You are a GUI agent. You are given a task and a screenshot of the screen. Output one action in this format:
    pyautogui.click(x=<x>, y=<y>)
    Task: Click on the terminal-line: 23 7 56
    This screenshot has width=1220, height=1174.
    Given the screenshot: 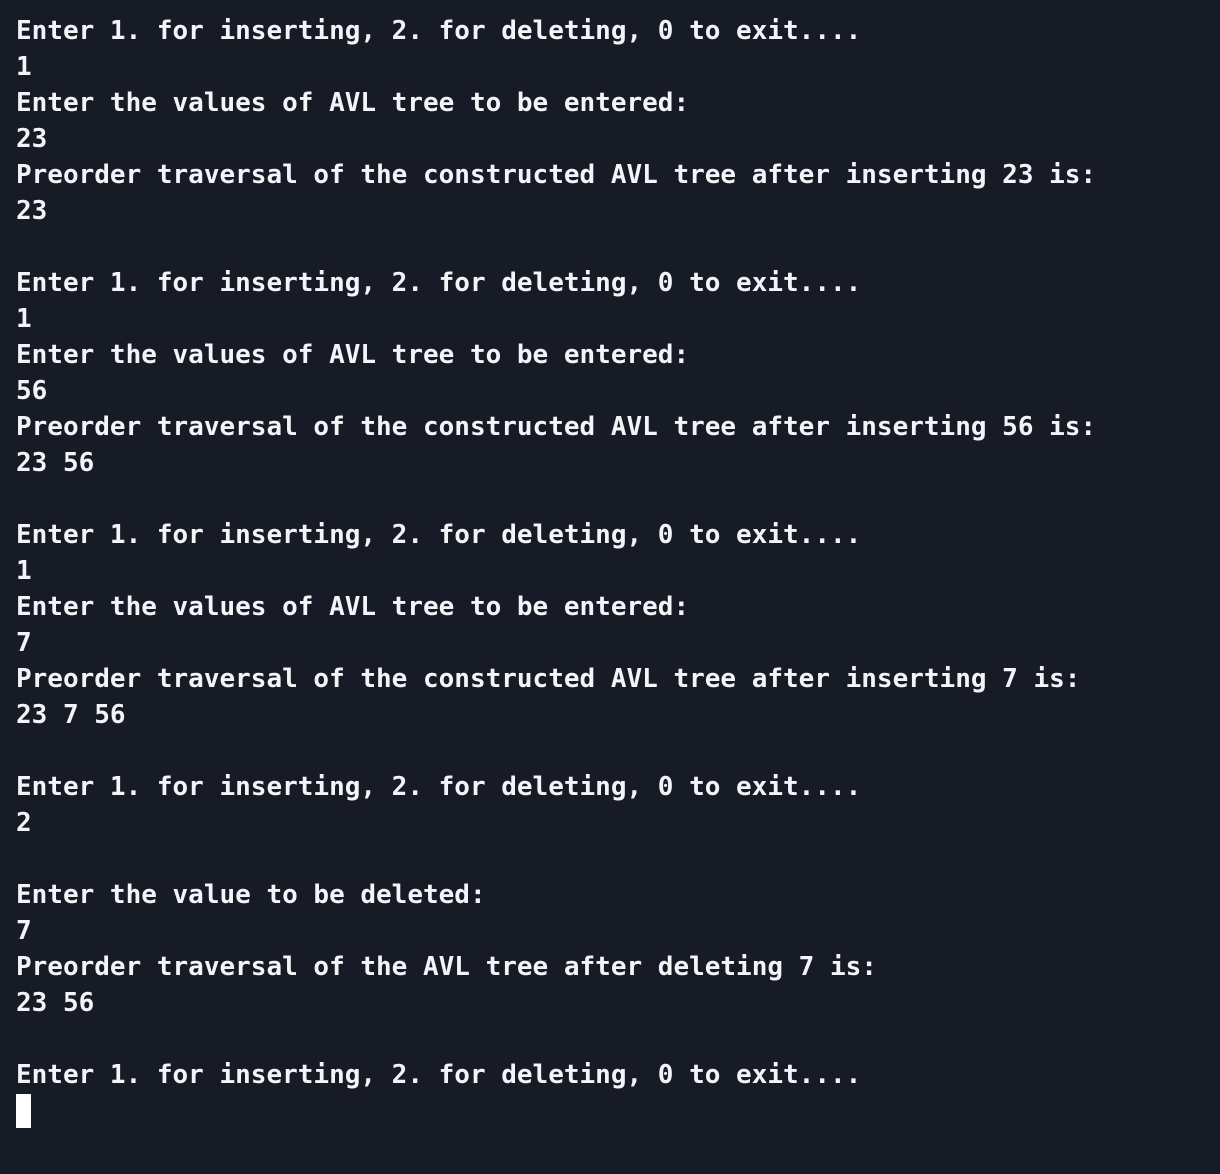 What is the action you would take?
    pyautogui.click(x=71, y=715)
    